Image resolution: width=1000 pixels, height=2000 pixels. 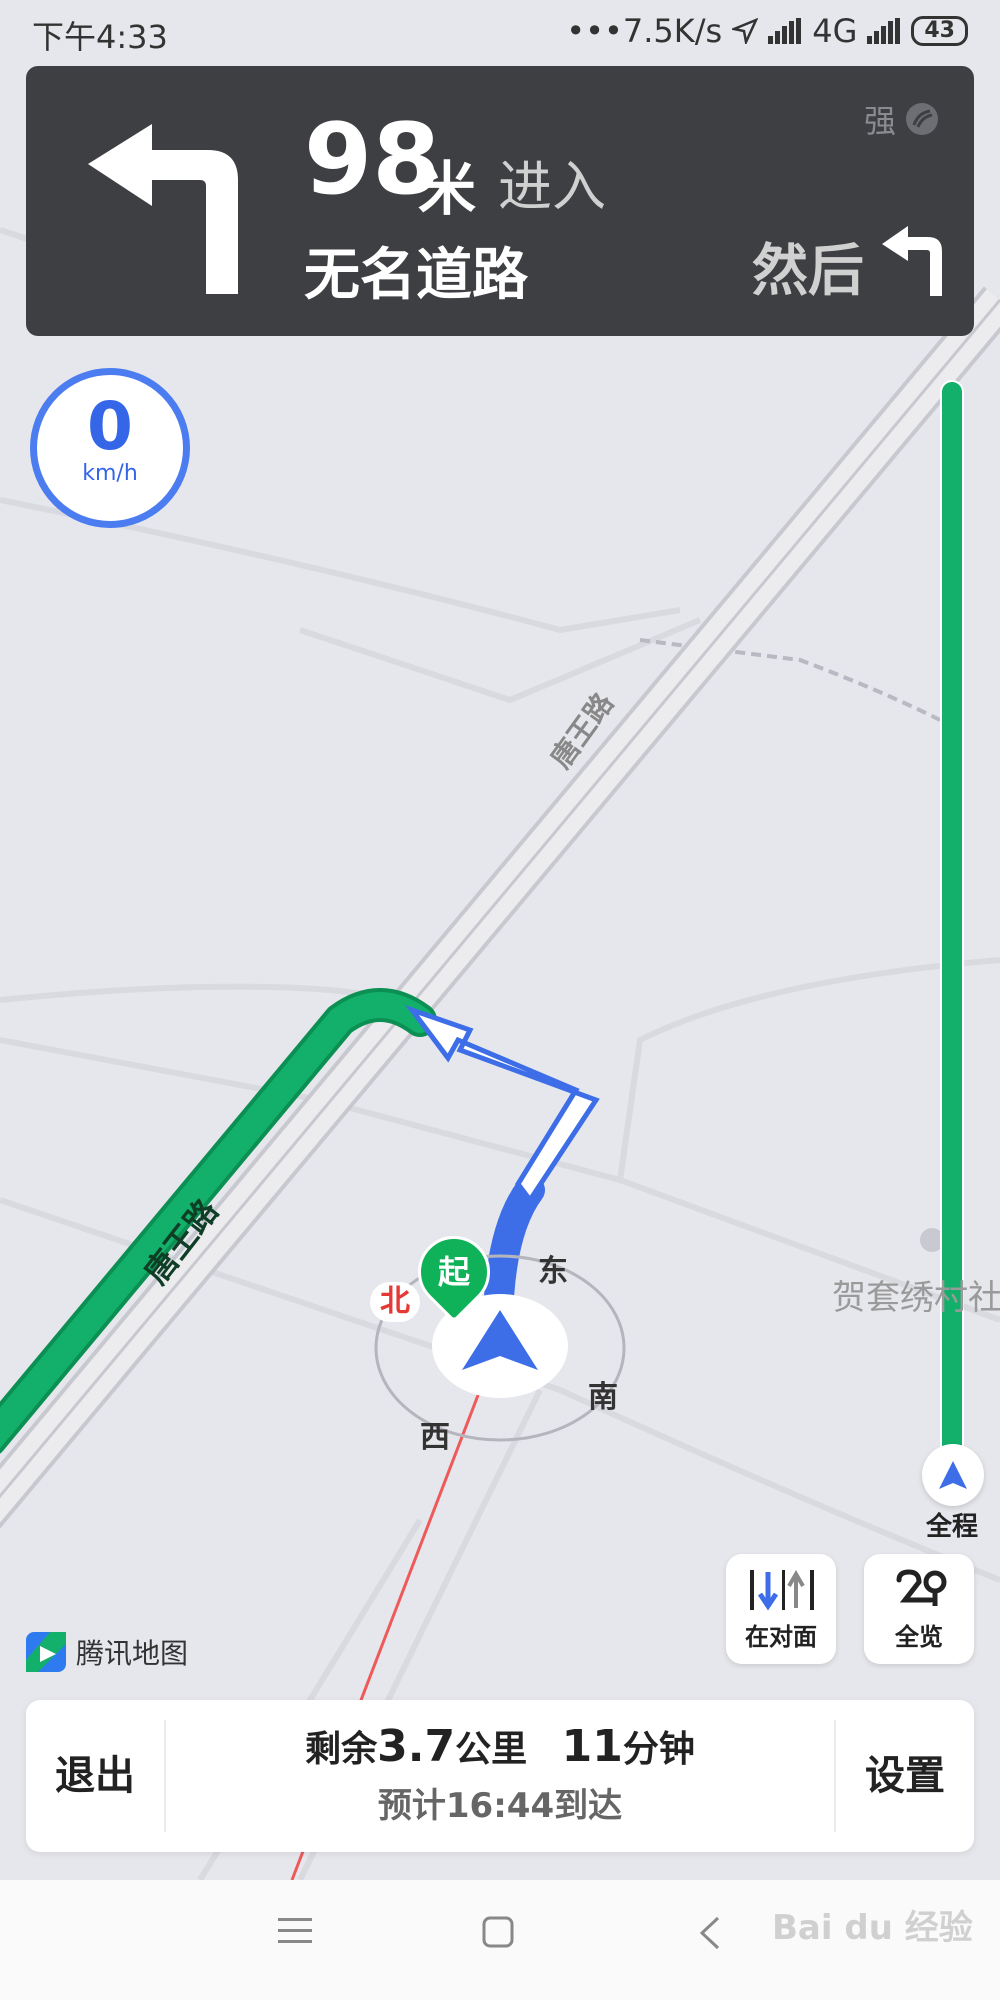 I want to click on gps-signal-label: 强, so click(x=880, y=121).